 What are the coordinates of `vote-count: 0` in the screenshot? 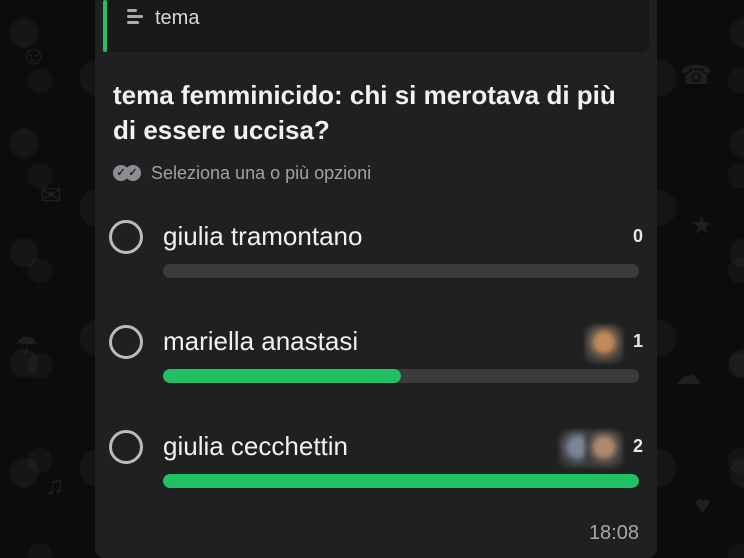 It's located at (637, 236).